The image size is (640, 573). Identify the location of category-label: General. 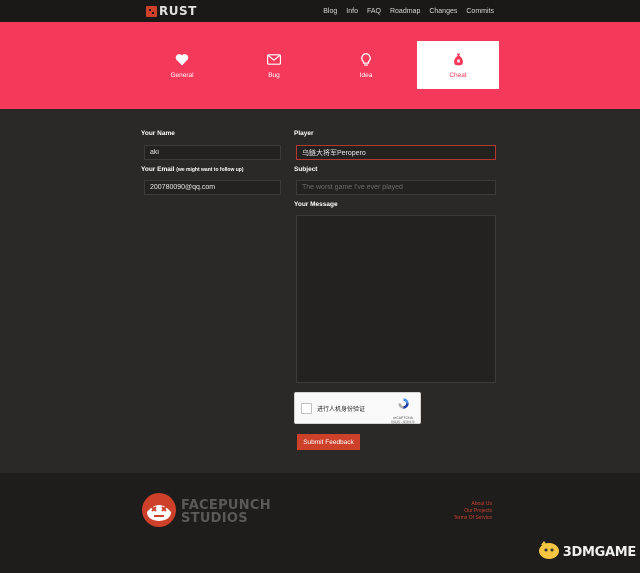
(182, 75).